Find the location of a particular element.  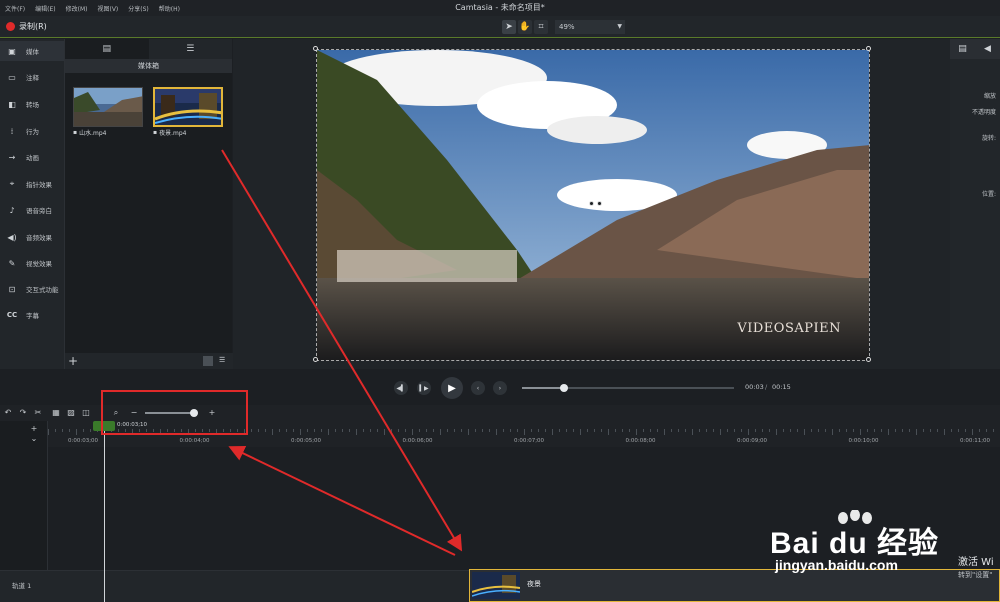

sidebar-item-behaviors: ⁞ 行为 is located at coordinates (32, 131).